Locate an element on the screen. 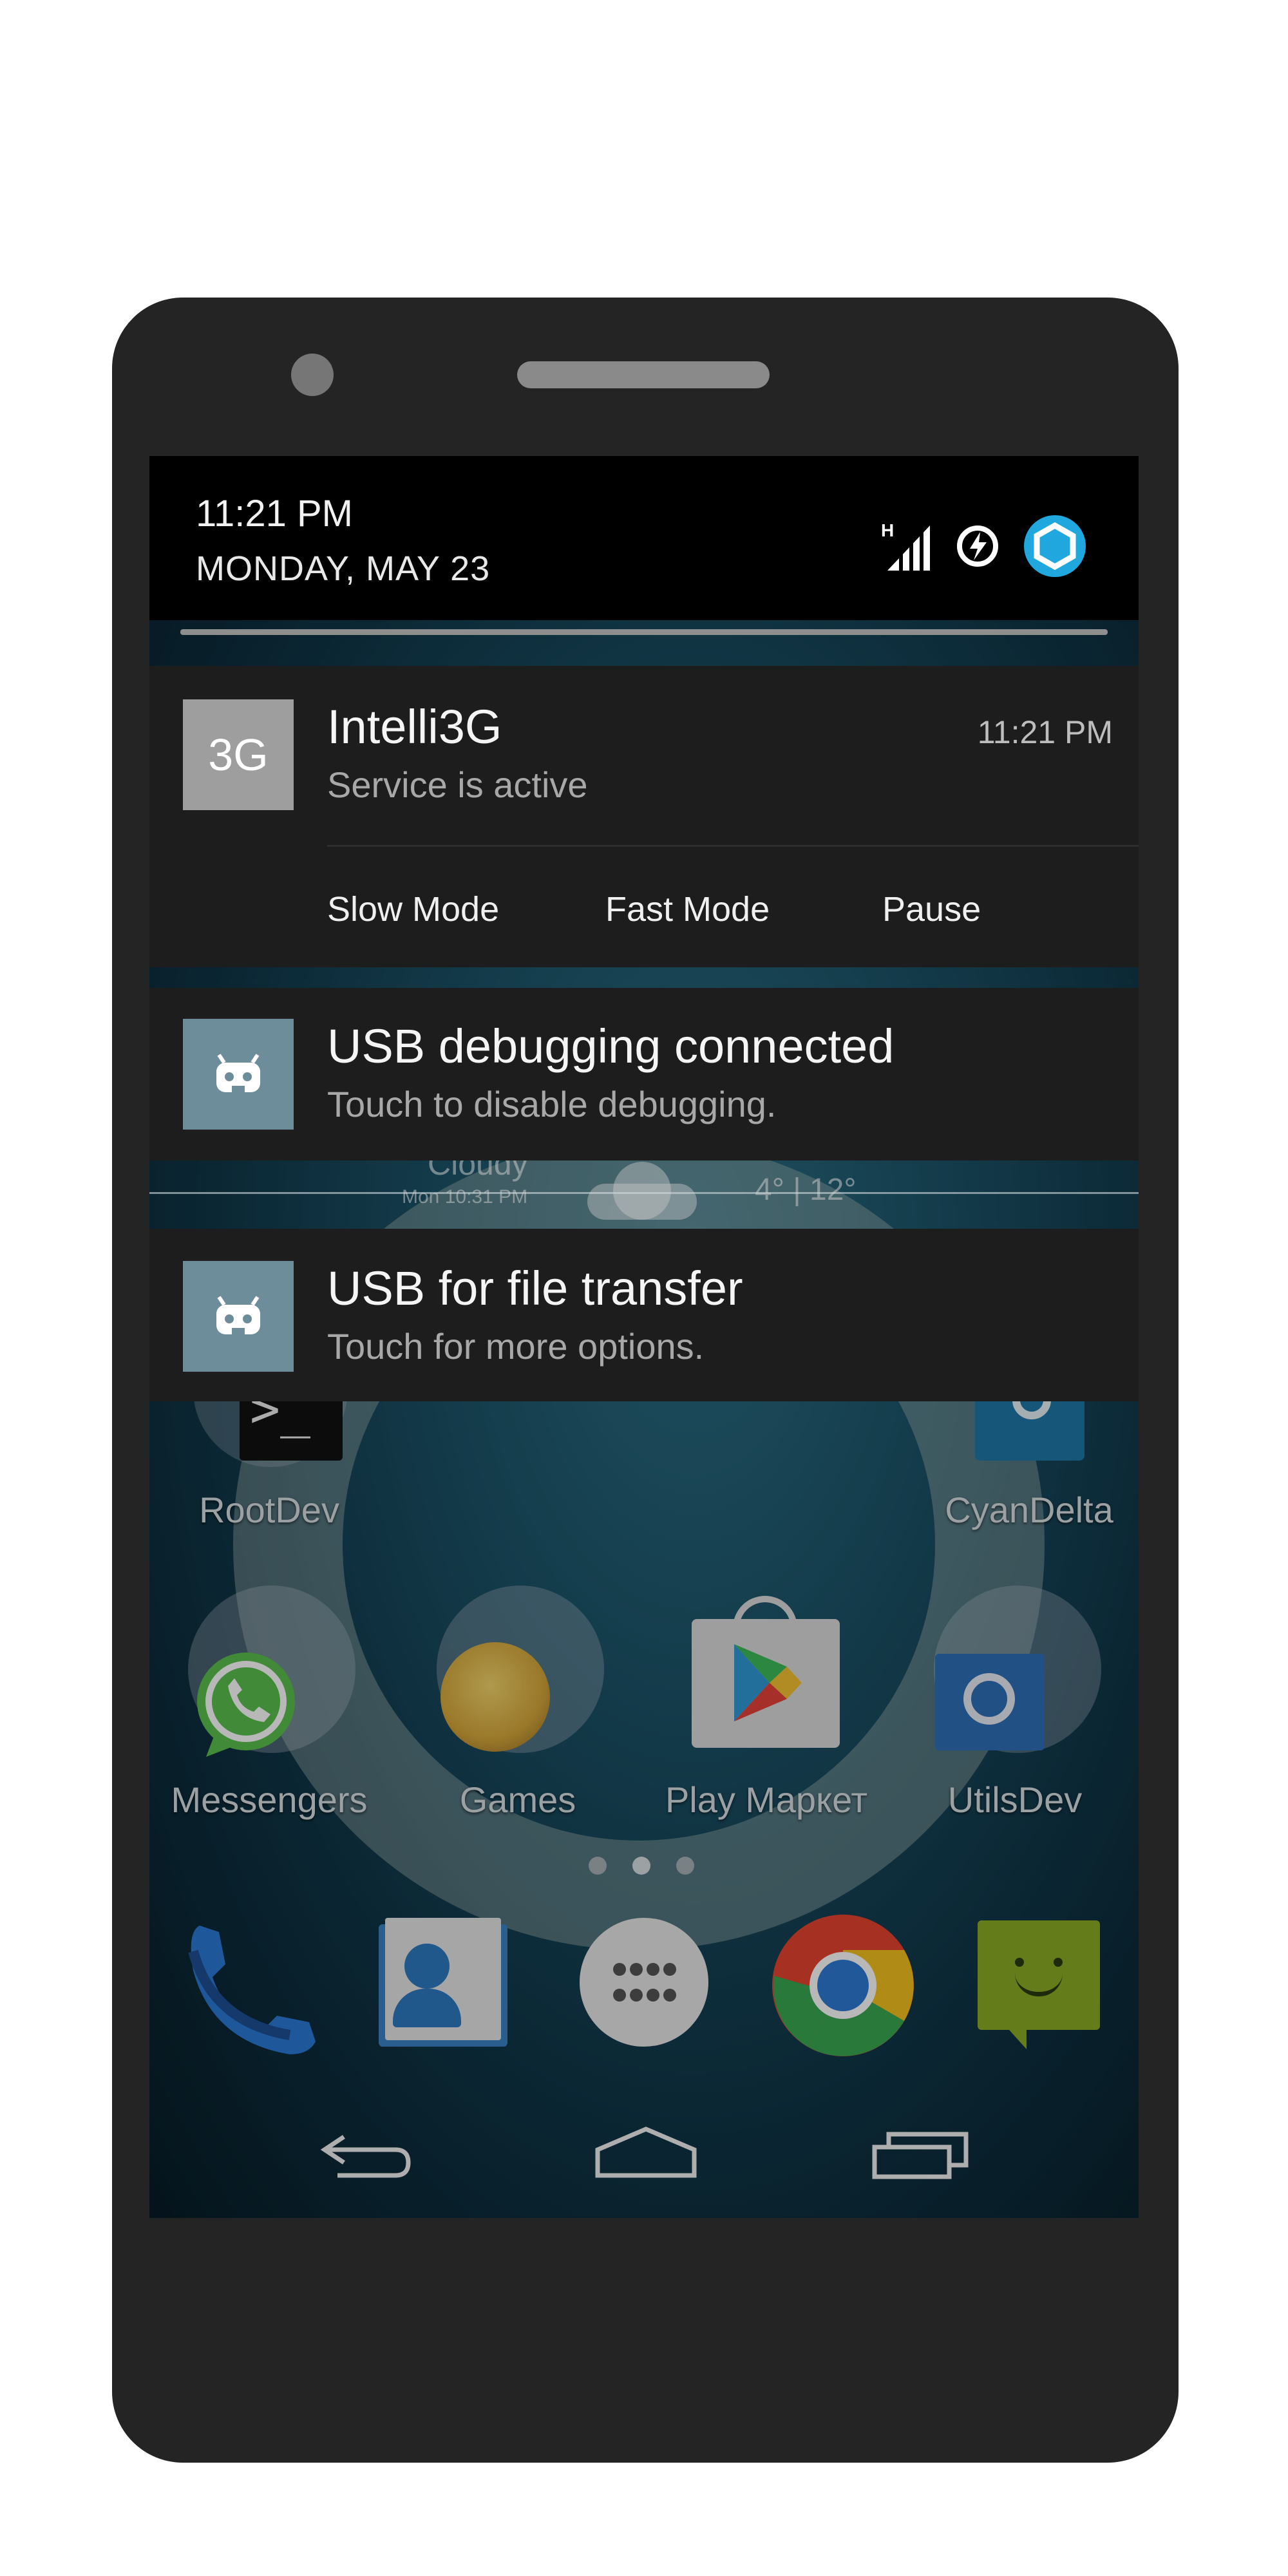  notification-time: 11:21 PM is located at coordinates (1045, 732).